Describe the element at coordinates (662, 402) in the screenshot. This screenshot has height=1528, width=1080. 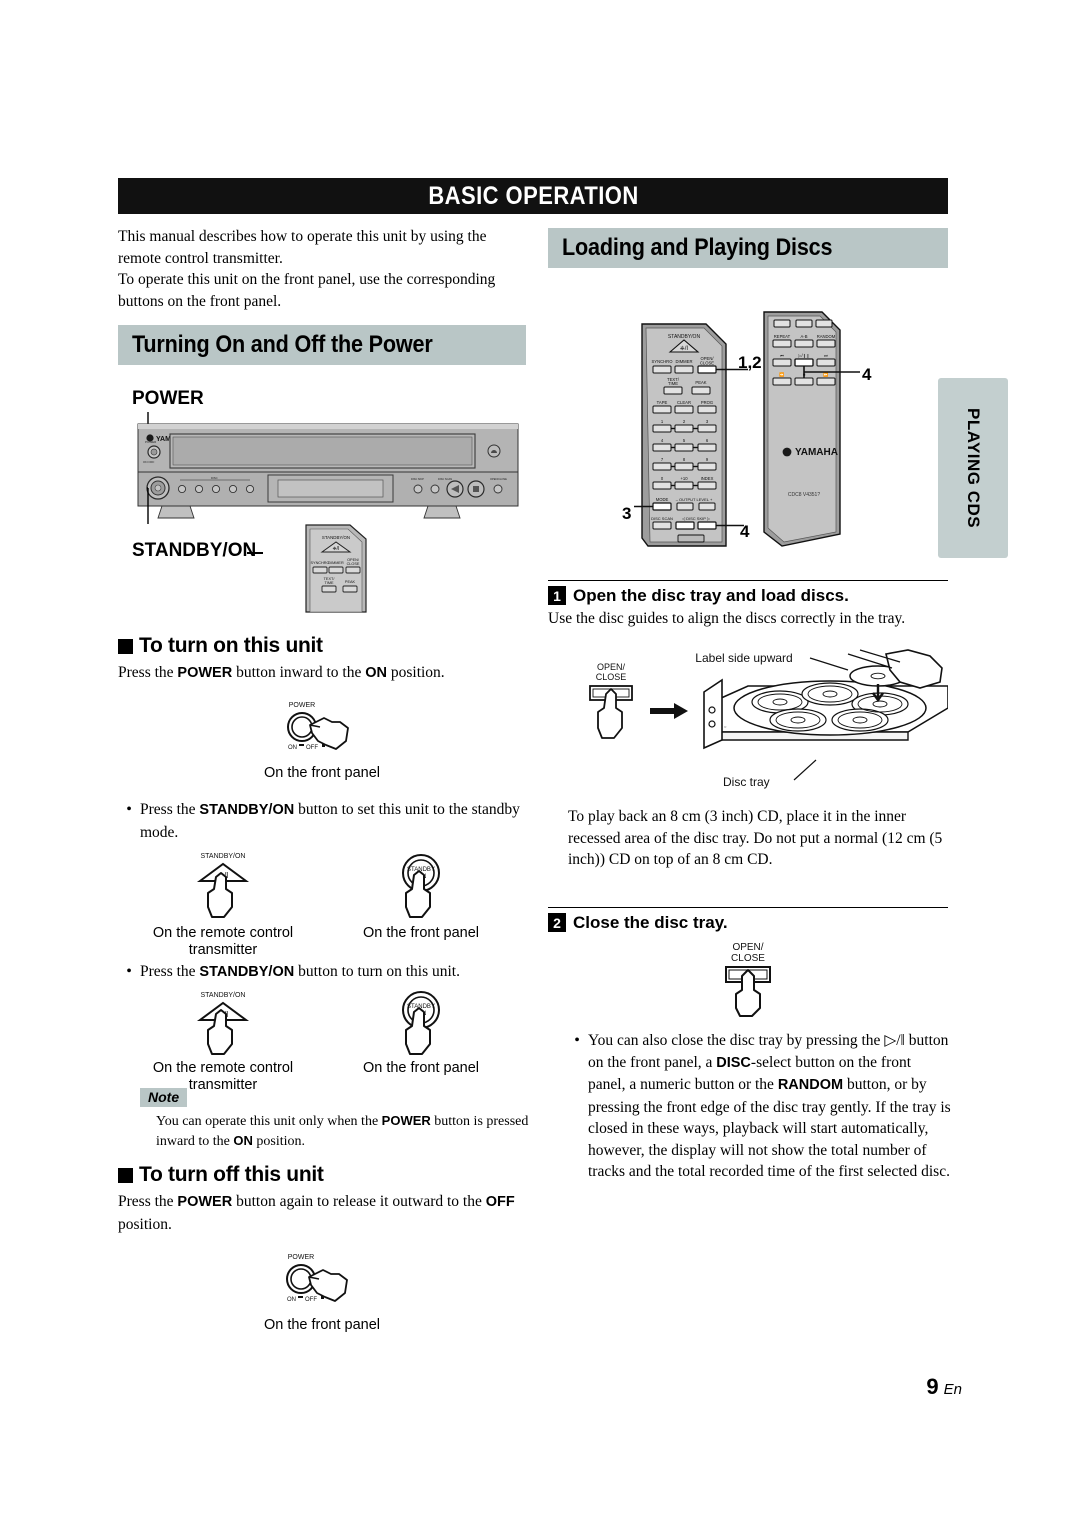
I see `svg-text: TAPE` at that location.